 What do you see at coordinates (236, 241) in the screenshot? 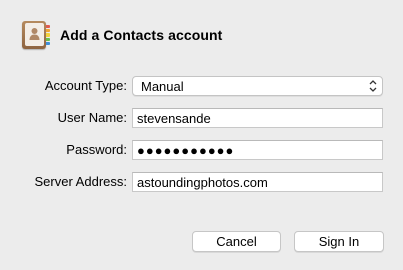
I see `cancel-button: Cancel` at bounding box center [236, 241].